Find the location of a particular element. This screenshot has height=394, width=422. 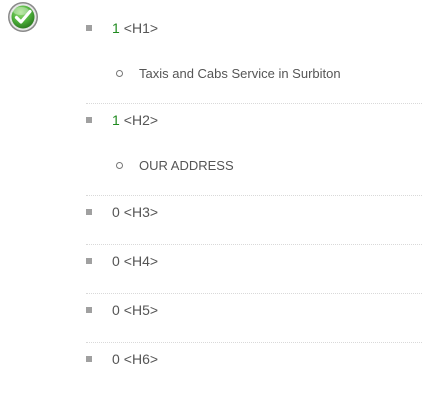

heading-row-h3: 0 <H3> is located at coordinates (254, 220).